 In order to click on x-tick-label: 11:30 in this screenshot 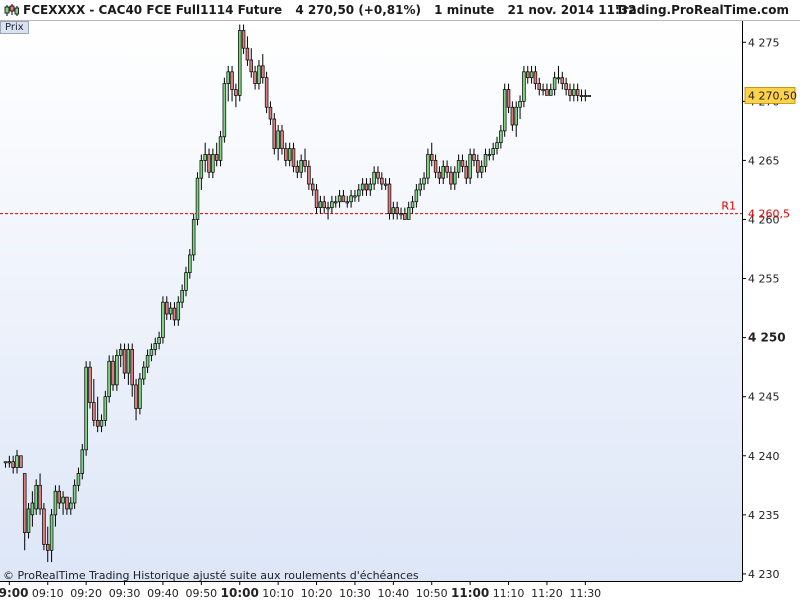, I will do `click(585, 593)`.